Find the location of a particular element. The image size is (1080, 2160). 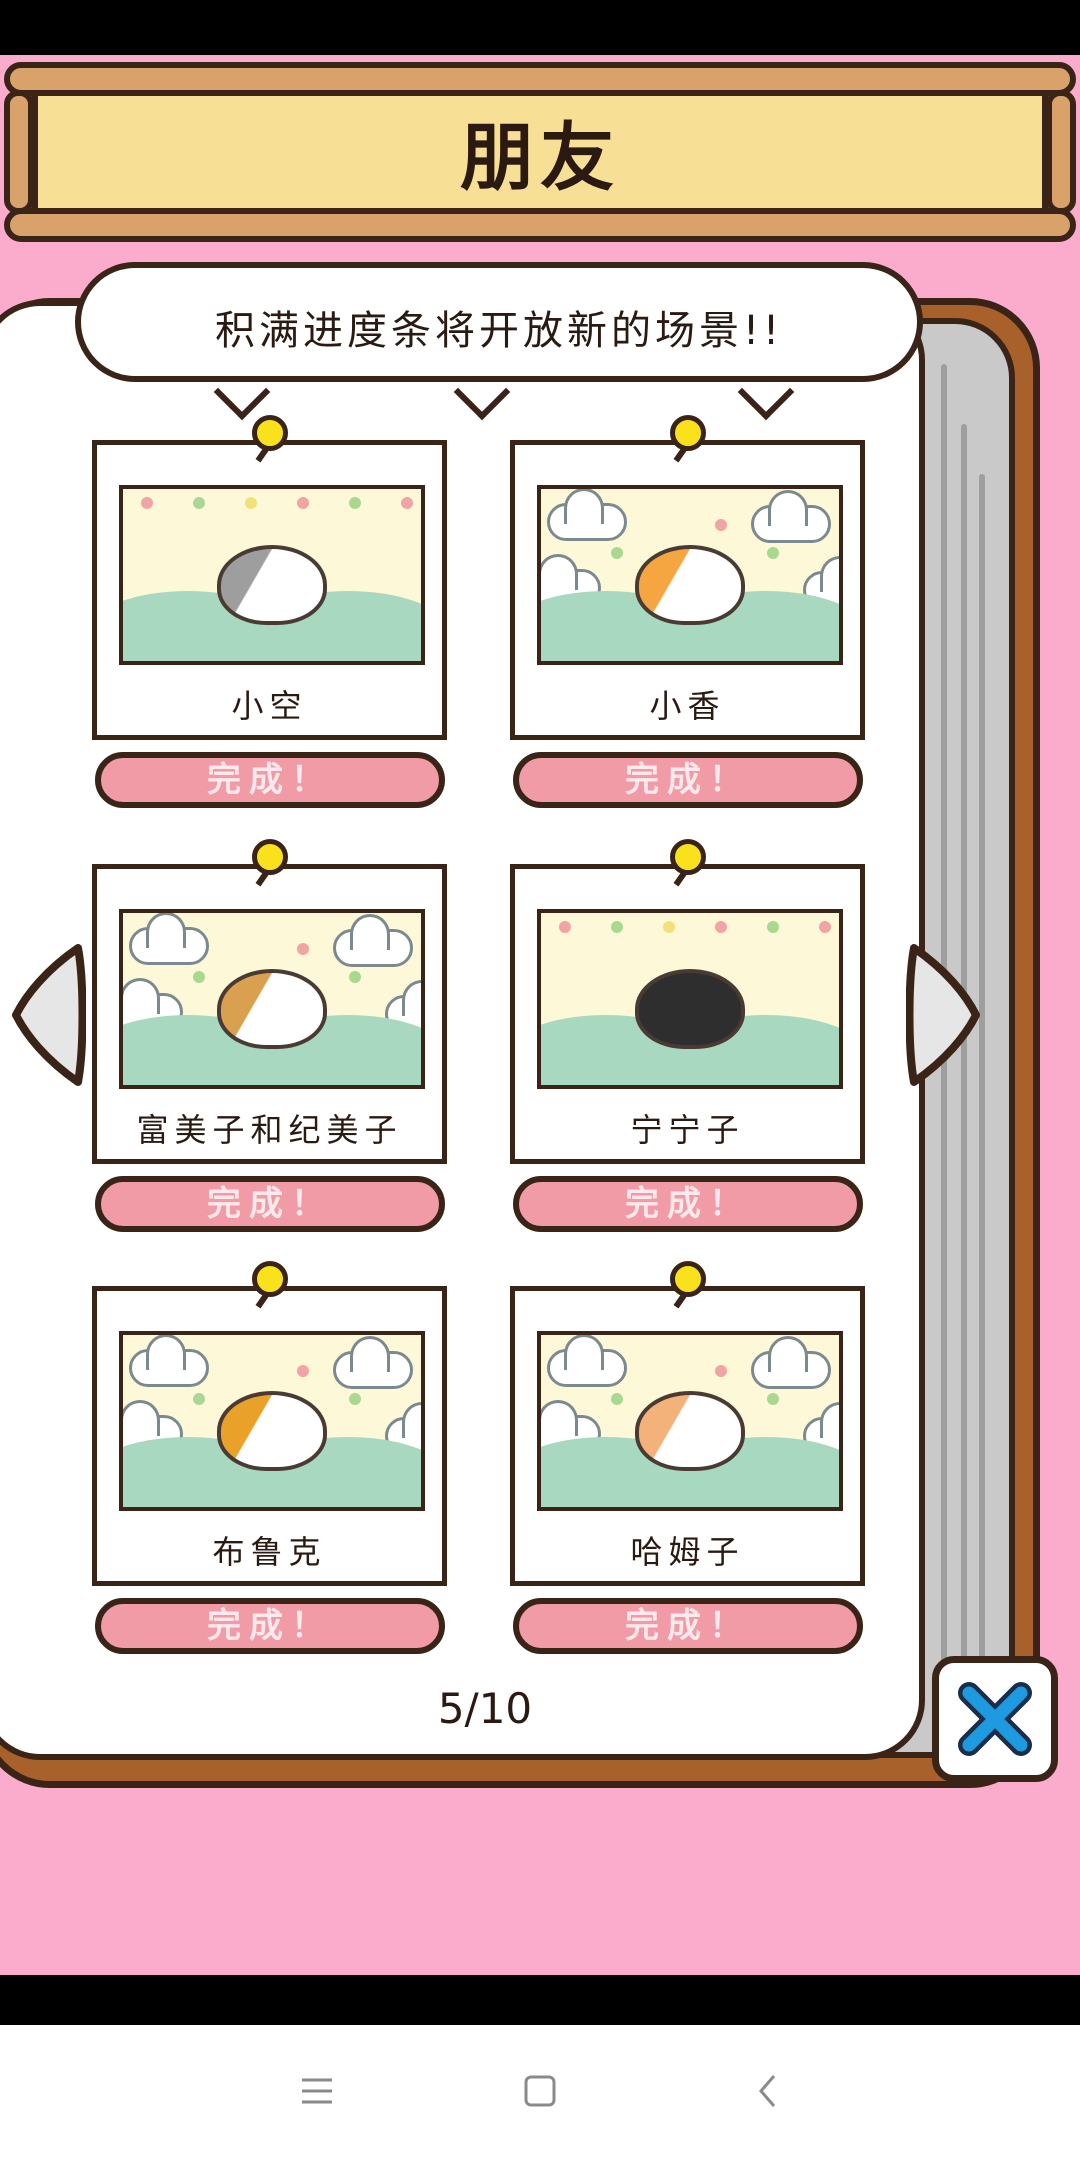

status-bar is located at coordinates (540, 27).